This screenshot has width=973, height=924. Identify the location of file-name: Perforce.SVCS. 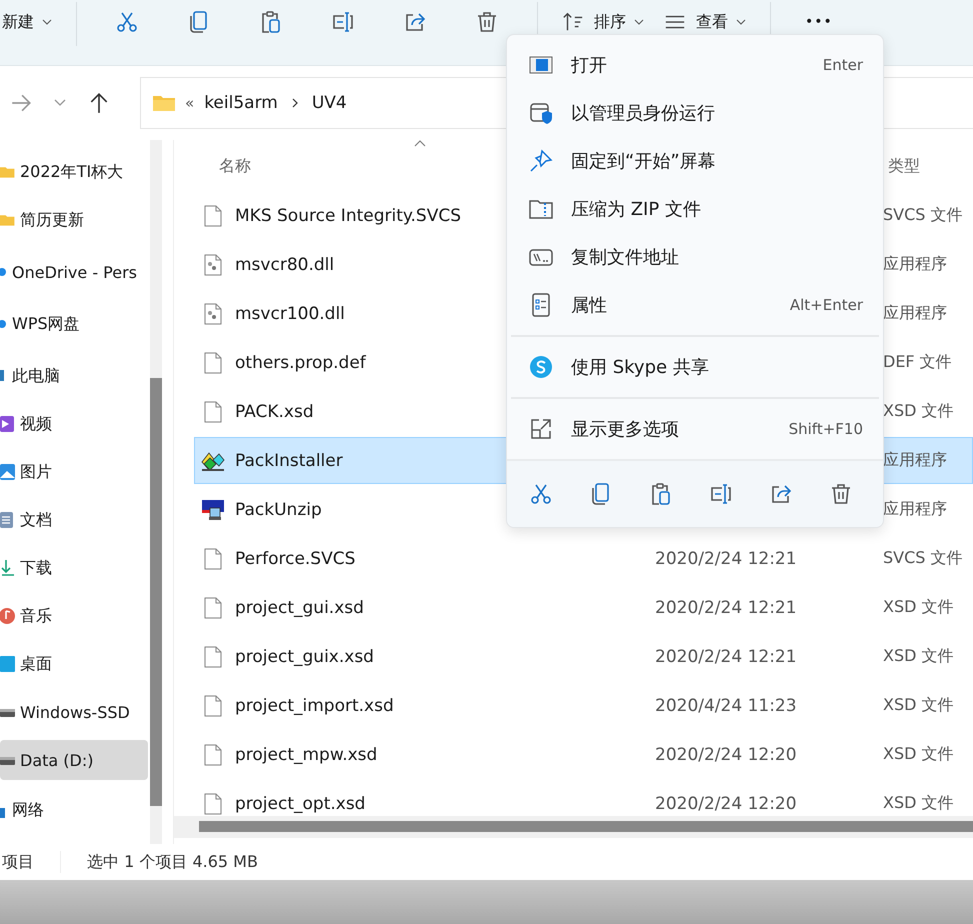
(295, 558).